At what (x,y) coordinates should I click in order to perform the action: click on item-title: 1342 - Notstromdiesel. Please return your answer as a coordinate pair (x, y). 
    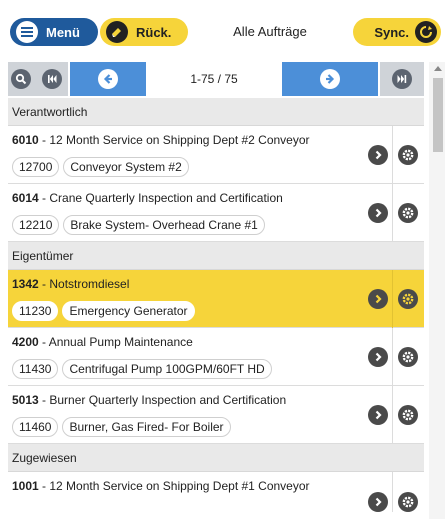
    Looking at the image, I should click on (188, 284).